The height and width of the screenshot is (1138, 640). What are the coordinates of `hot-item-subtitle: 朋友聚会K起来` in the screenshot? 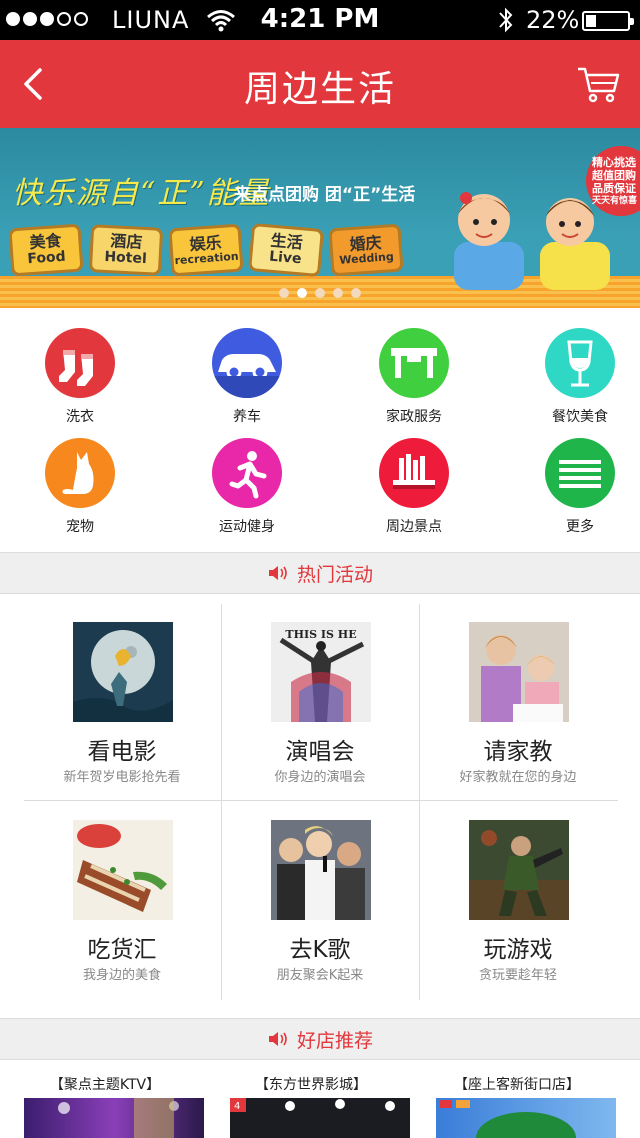 It's located at (320, 975).